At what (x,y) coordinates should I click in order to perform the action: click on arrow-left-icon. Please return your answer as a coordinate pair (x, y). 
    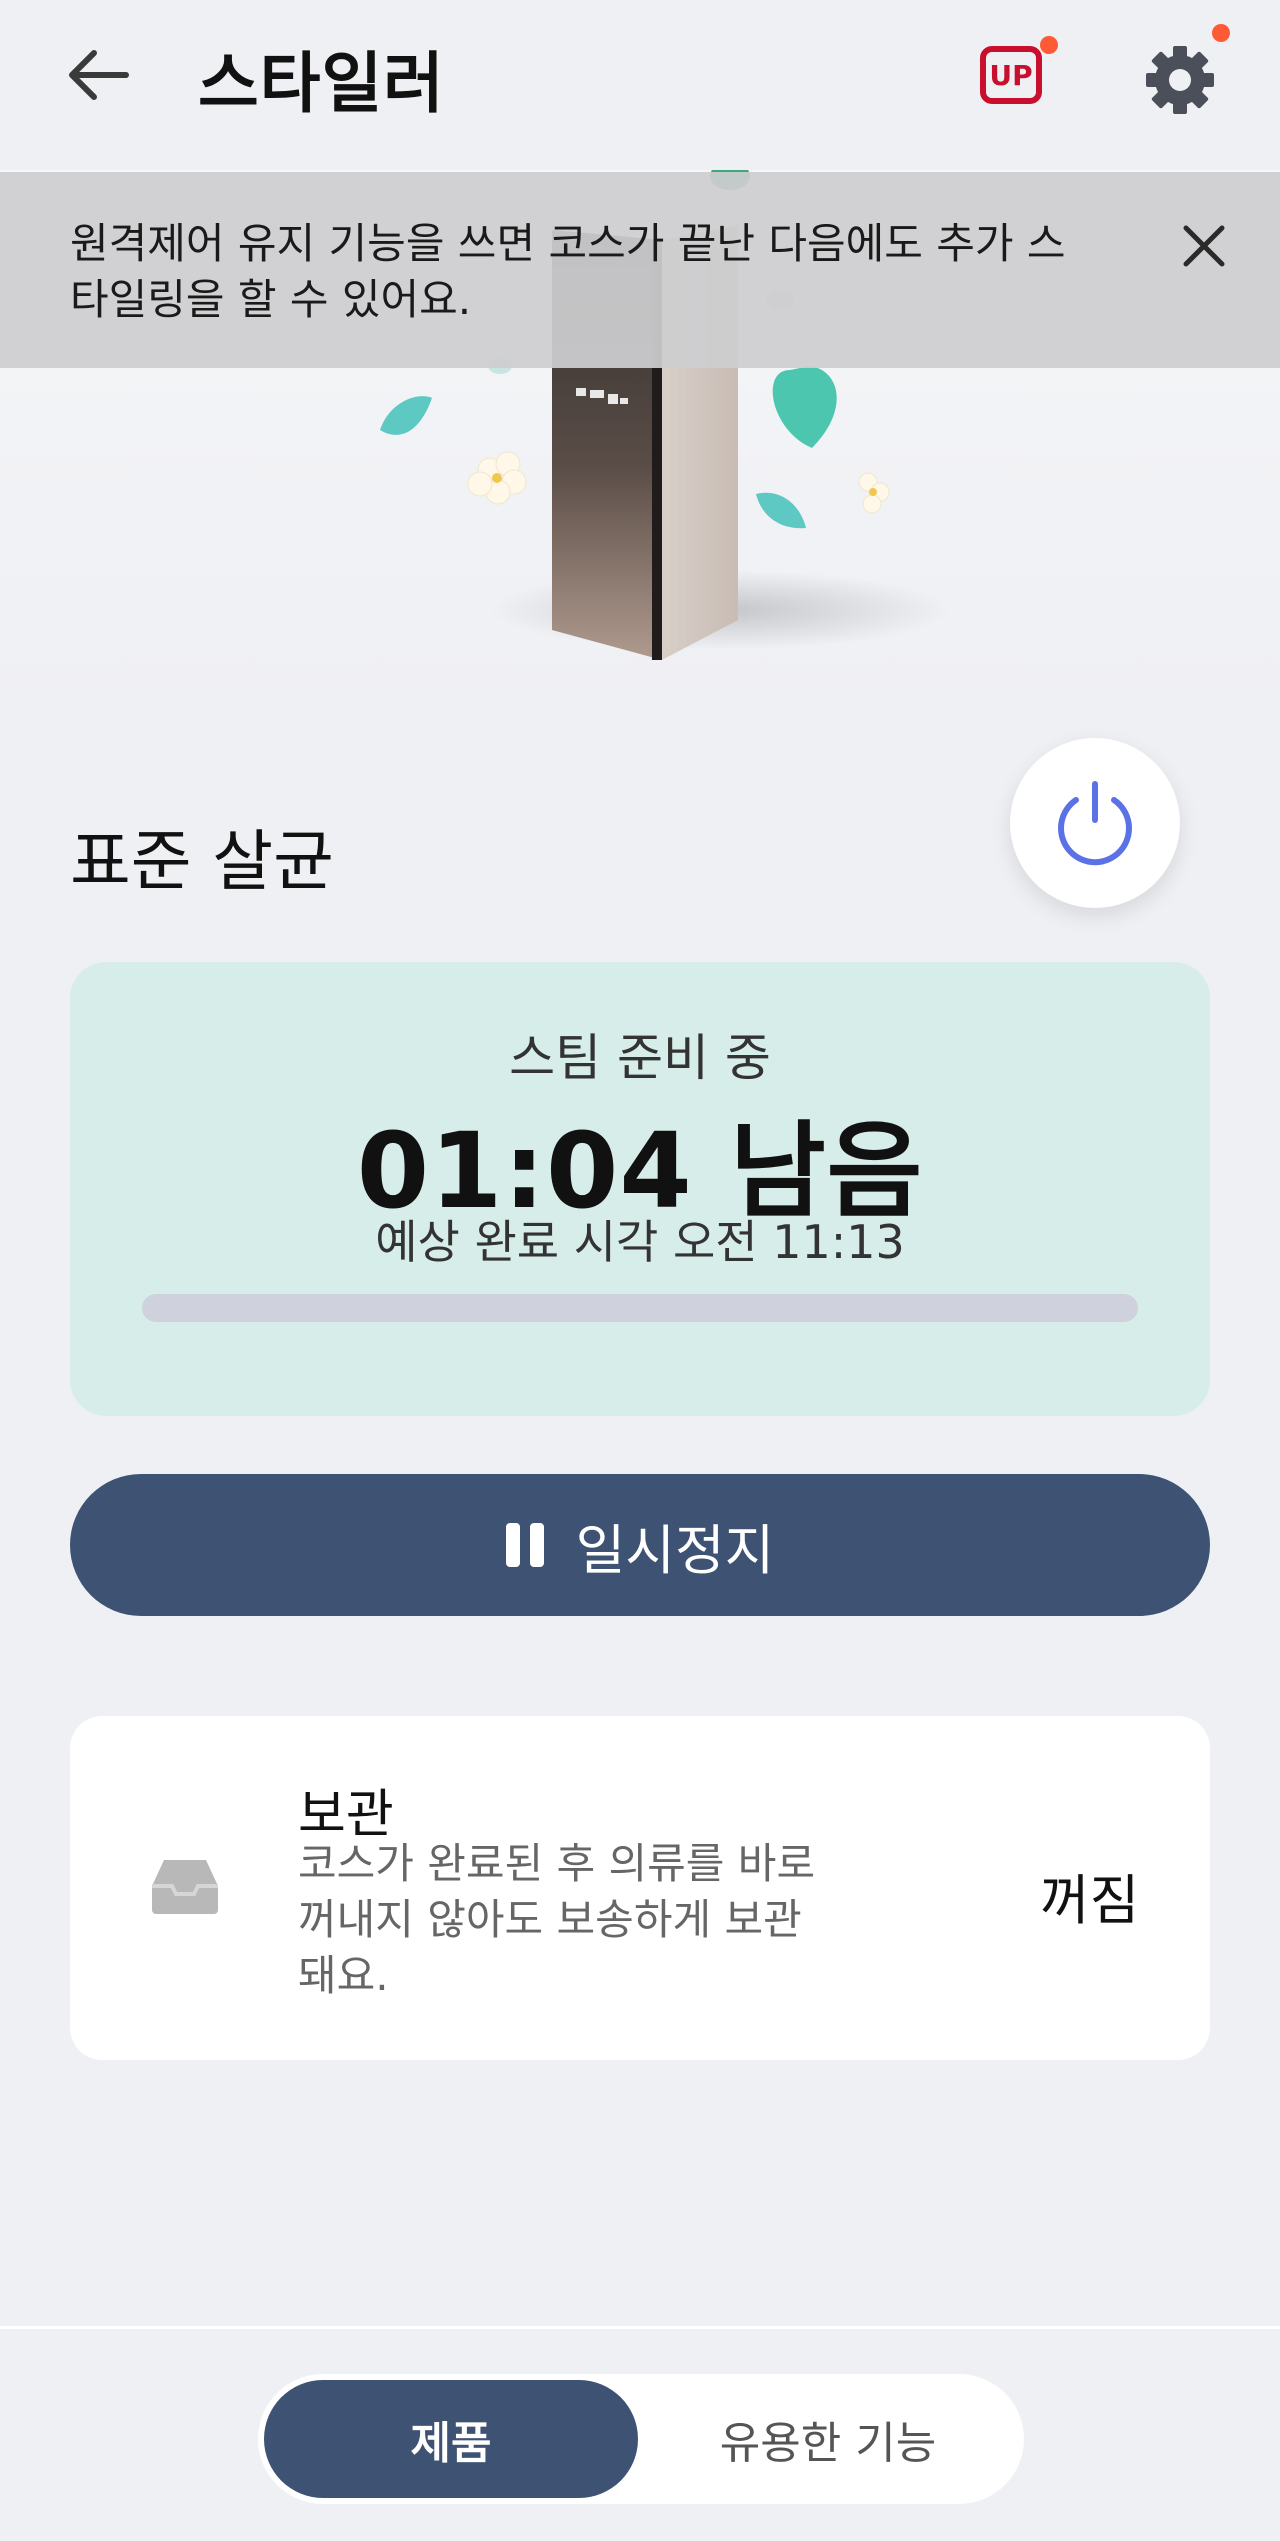
    Looking at the image, I should click on (99, 75).